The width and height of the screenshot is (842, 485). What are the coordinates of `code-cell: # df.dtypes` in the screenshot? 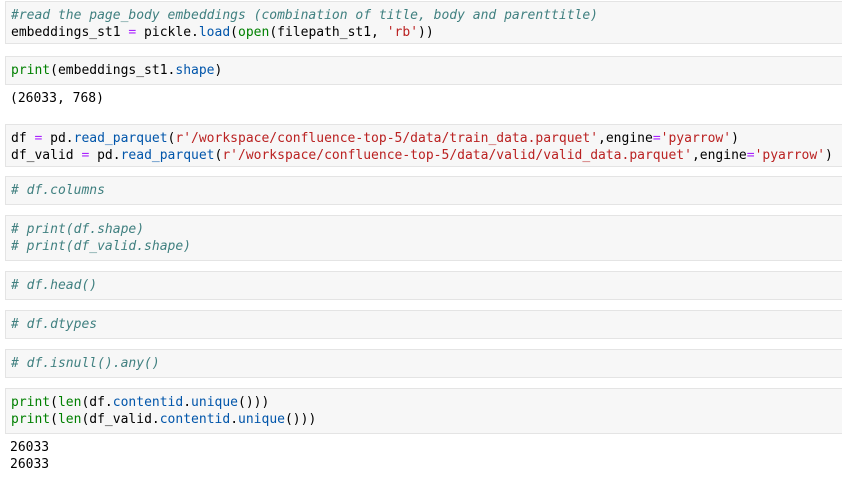 It's located at (423, 324).